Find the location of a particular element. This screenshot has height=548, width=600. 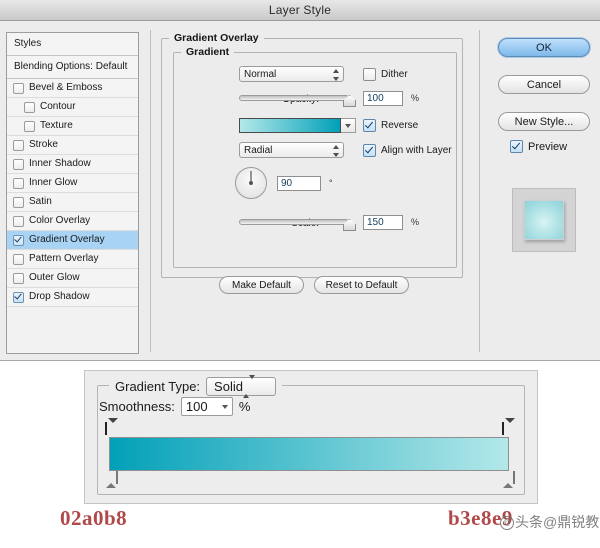

dither-checkbox-box is located at coordinates (369, 74).